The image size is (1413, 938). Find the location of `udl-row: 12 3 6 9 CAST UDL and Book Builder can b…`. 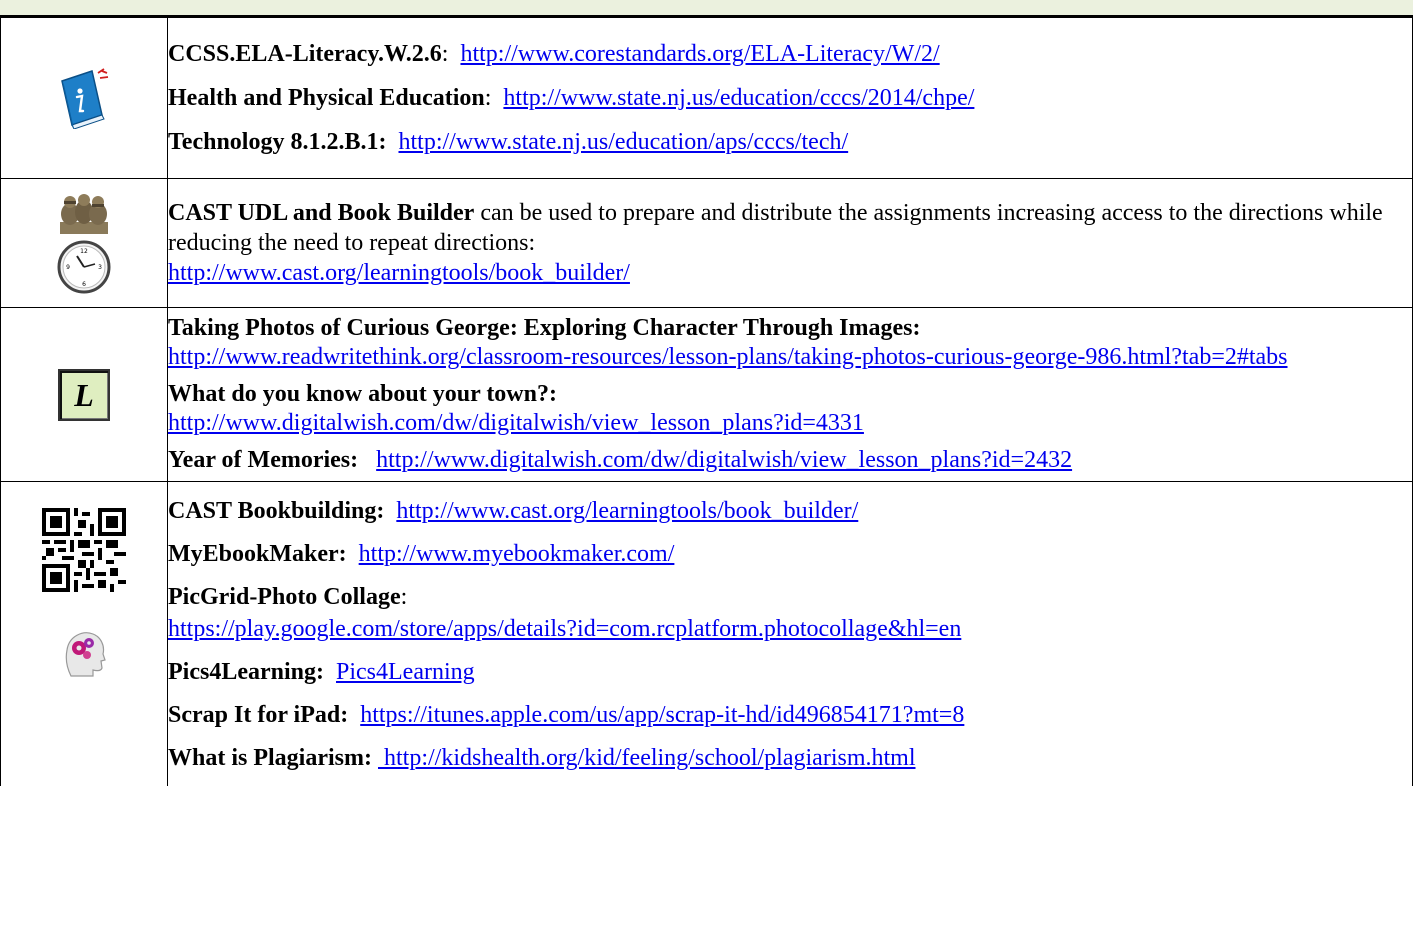

udl-row: 12 3 6 9 CAST UDL and Book Builder can b… is located at coordinates (706, 243).